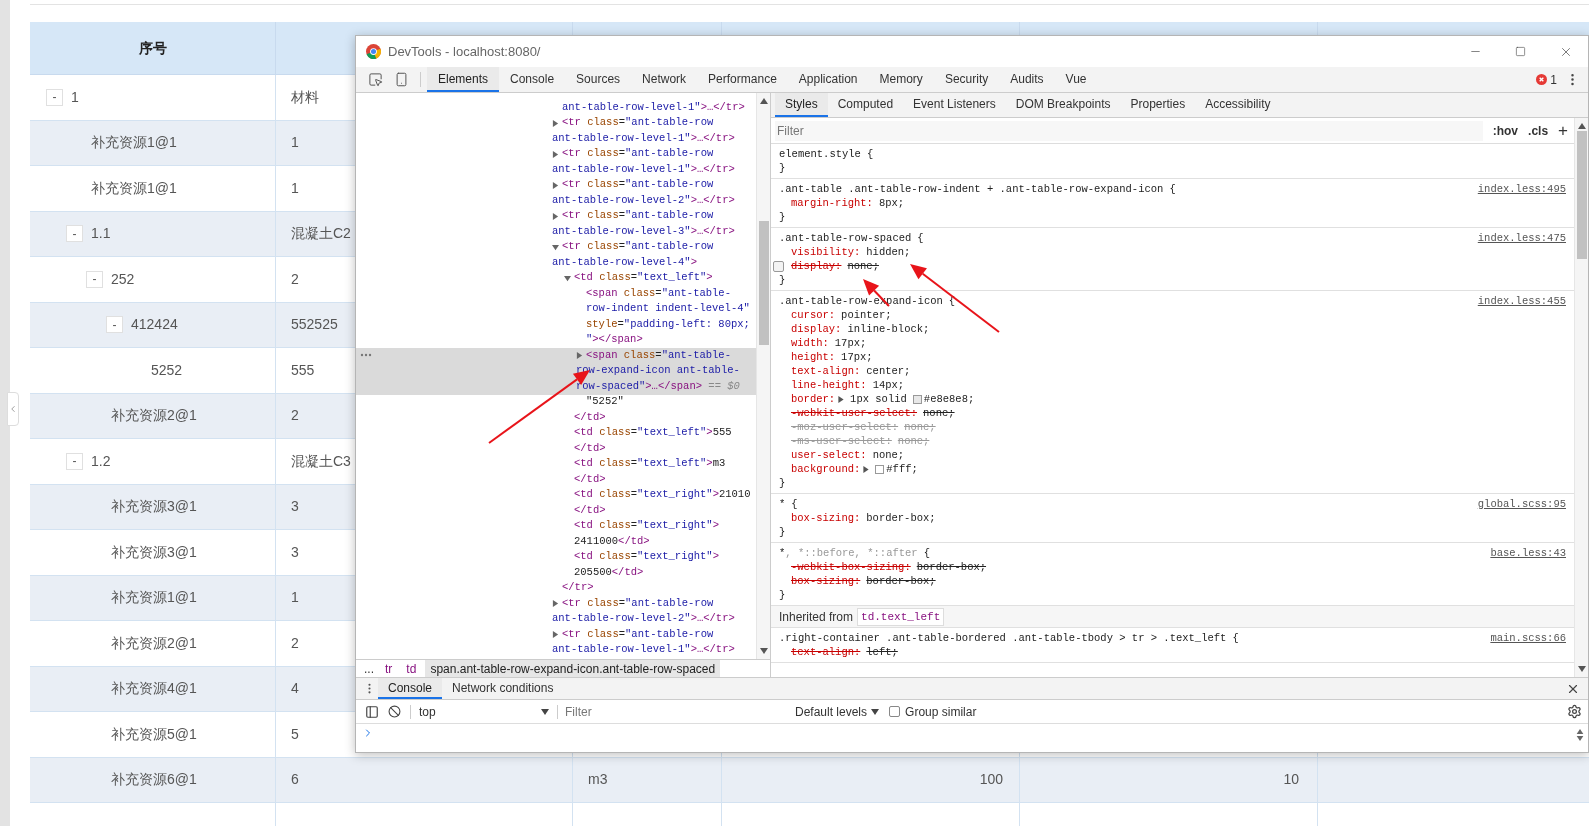 The width and height of the screenshot is (1589, 826). Describe the element at coordinates (810, 343) in the screenshot. I see `property-name: width:` at that location.